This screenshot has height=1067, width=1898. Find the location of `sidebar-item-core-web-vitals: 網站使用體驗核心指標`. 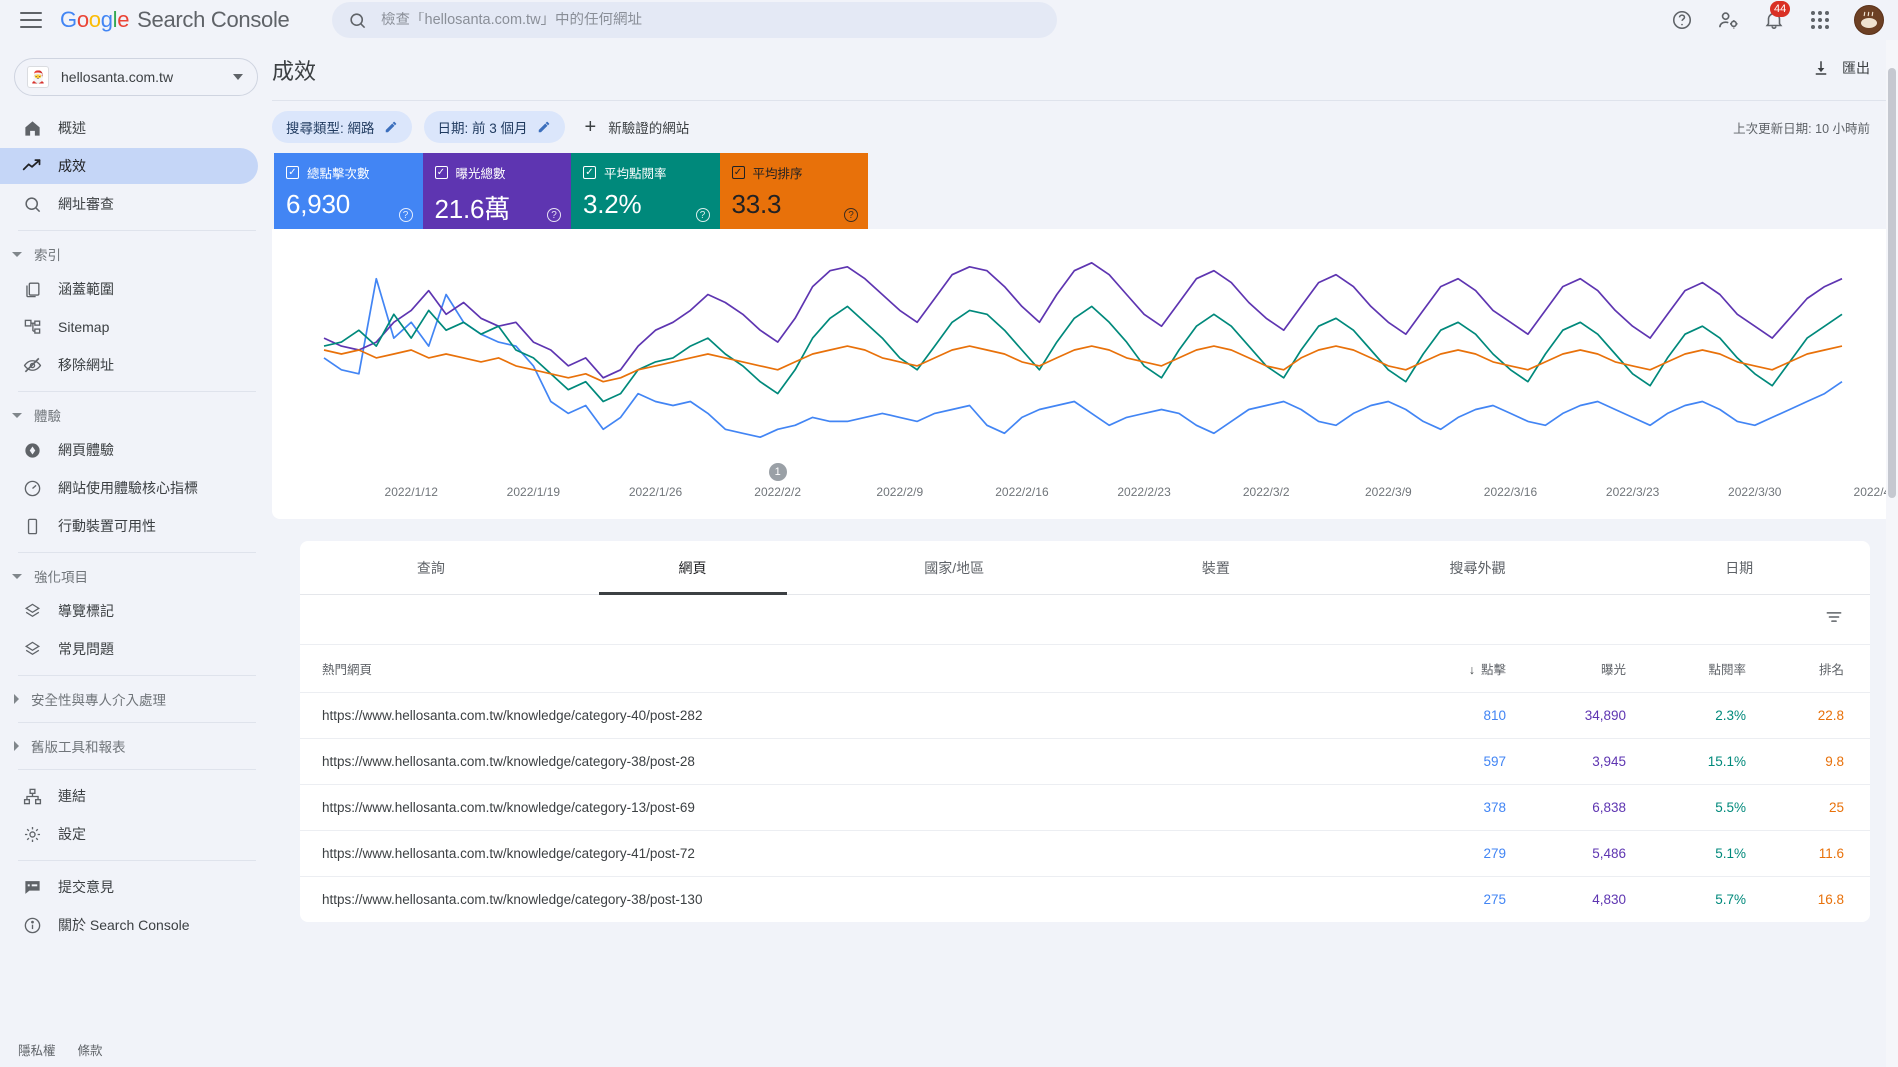

sidebar-item-core-web-vitals: 網站使用體驗核心指標 is located at coordinates (129, 488).